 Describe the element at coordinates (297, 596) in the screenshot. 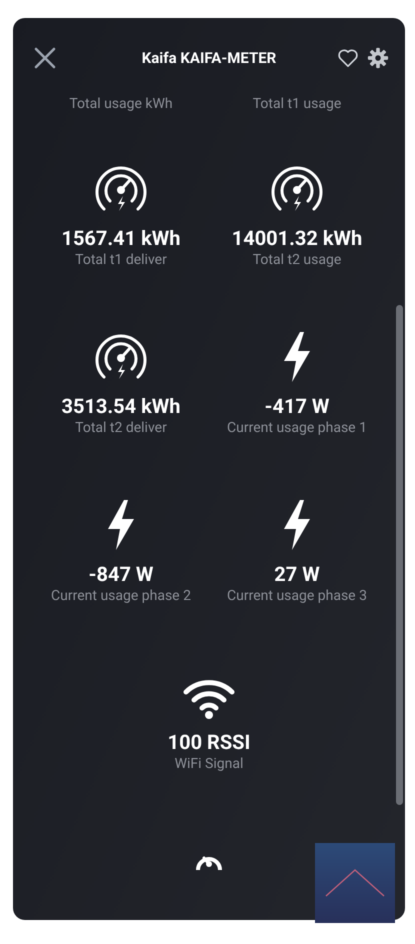

I see `tile-label: Current usage phase 3` at that location.